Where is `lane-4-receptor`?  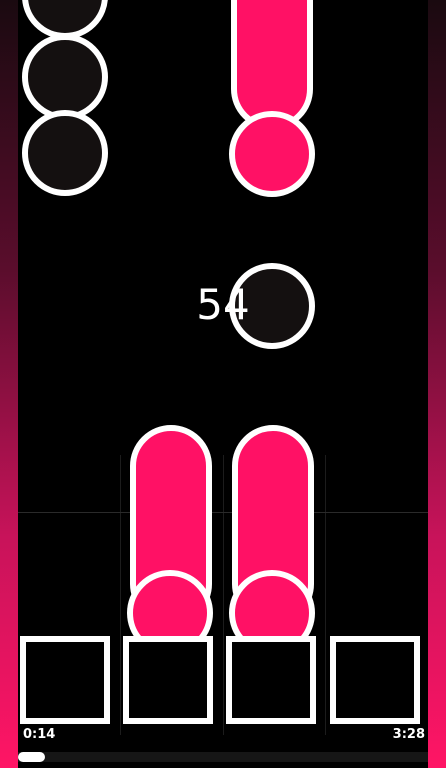 lane-4-receptor is located at coordinates (375, 680).